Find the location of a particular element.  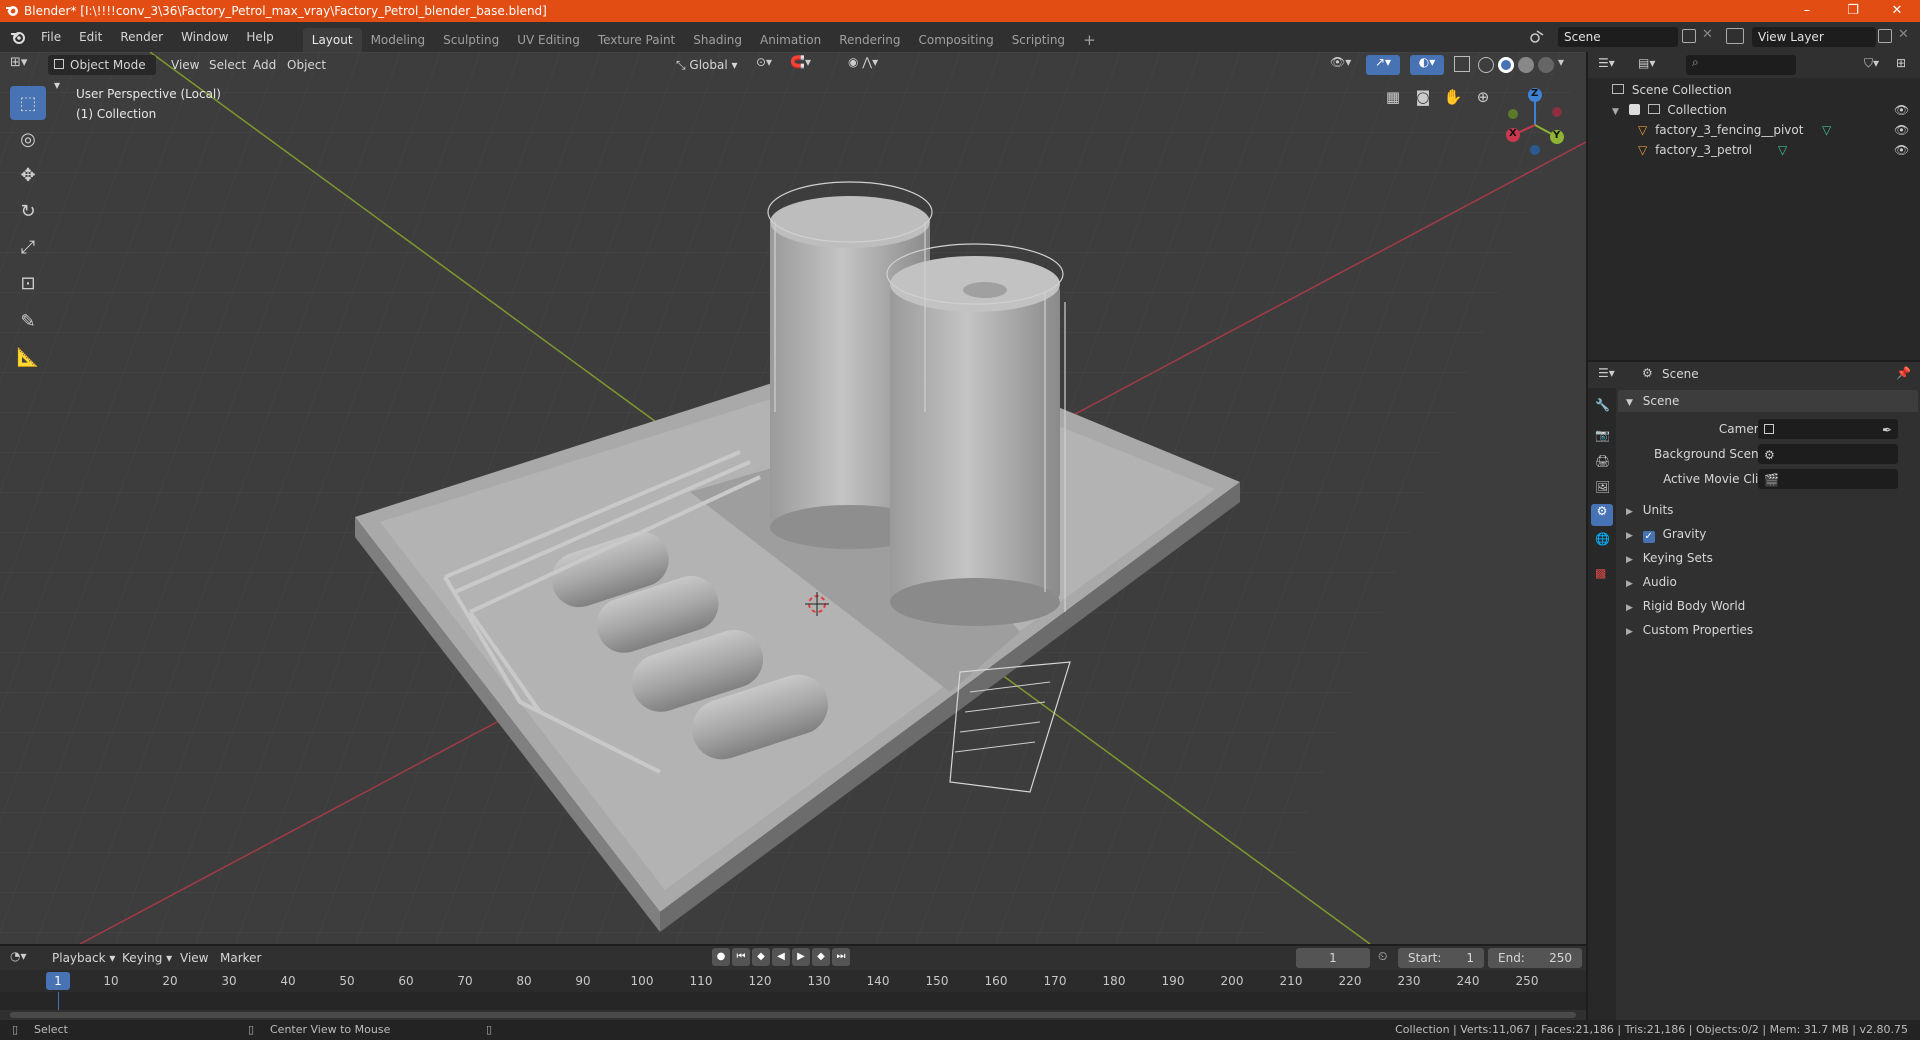

material-shading-icon is located at coordinates (1526, 65).